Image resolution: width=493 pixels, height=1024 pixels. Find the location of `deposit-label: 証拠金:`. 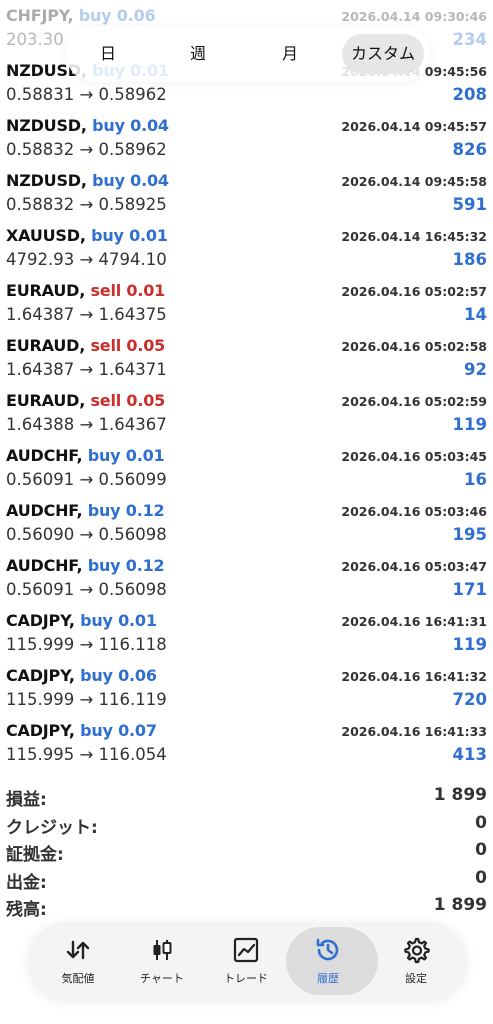

deposit-label: 証拠金: is located at coordinates (35, 855).